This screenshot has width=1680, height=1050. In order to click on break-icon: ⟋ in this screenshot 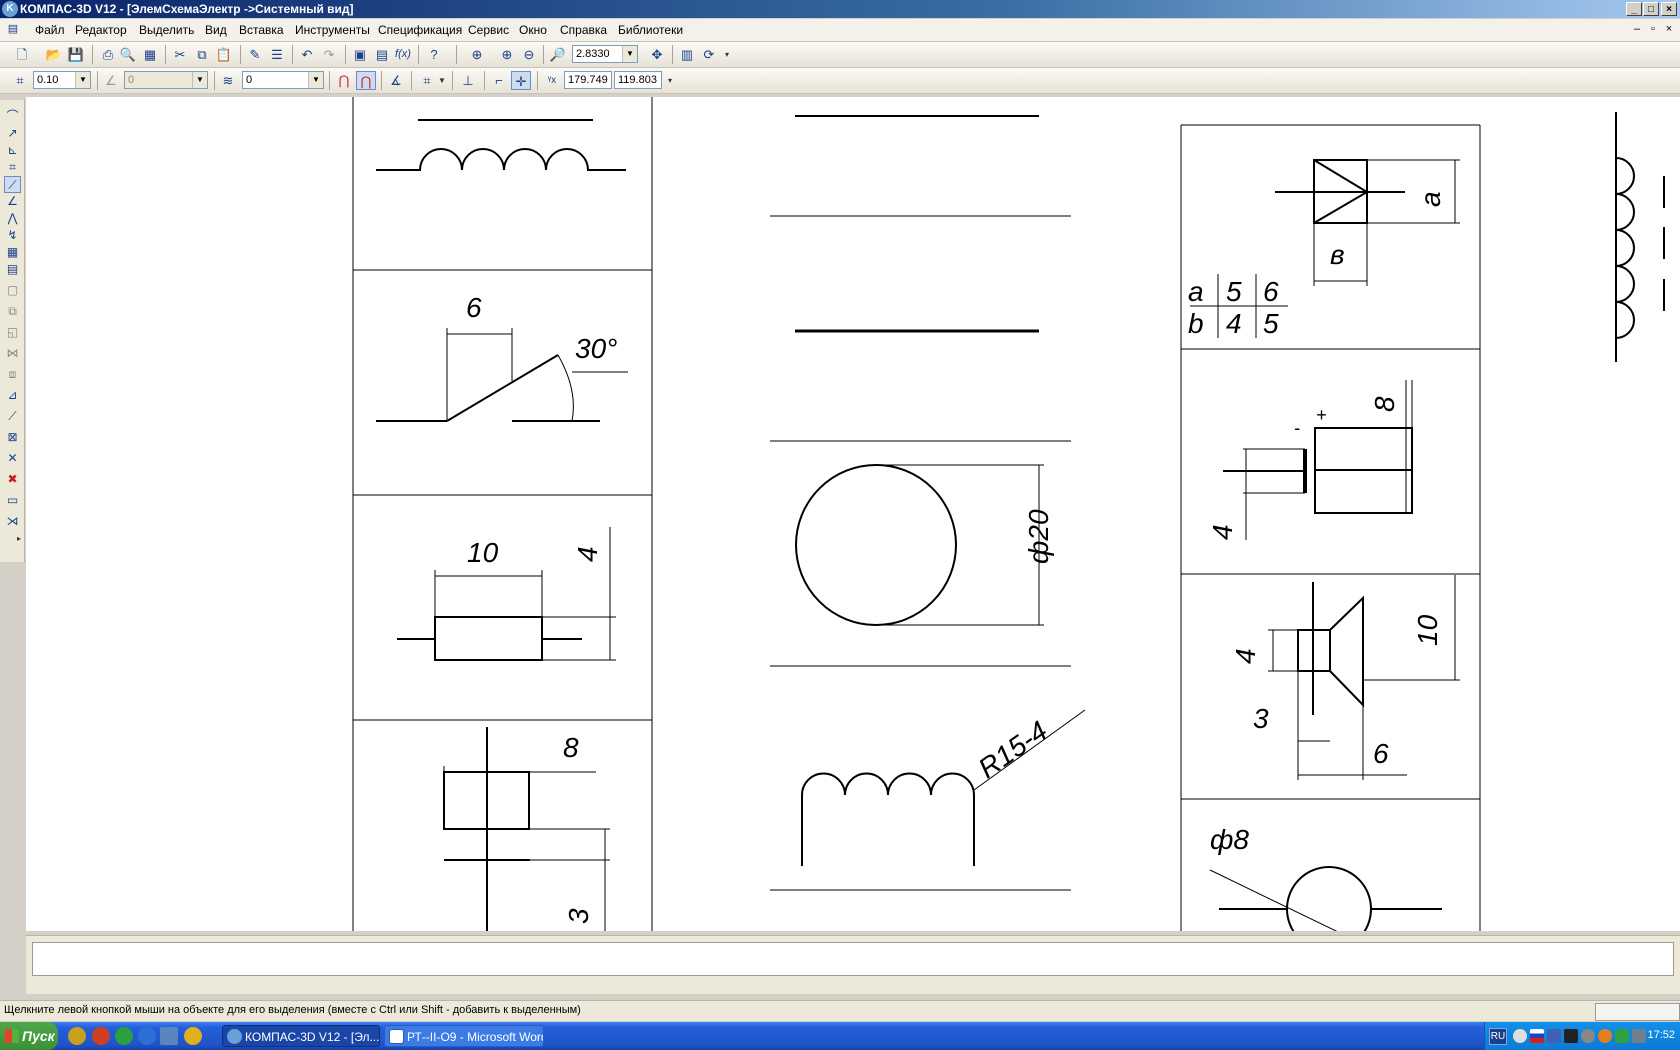, I will do `click(12, 416)`.